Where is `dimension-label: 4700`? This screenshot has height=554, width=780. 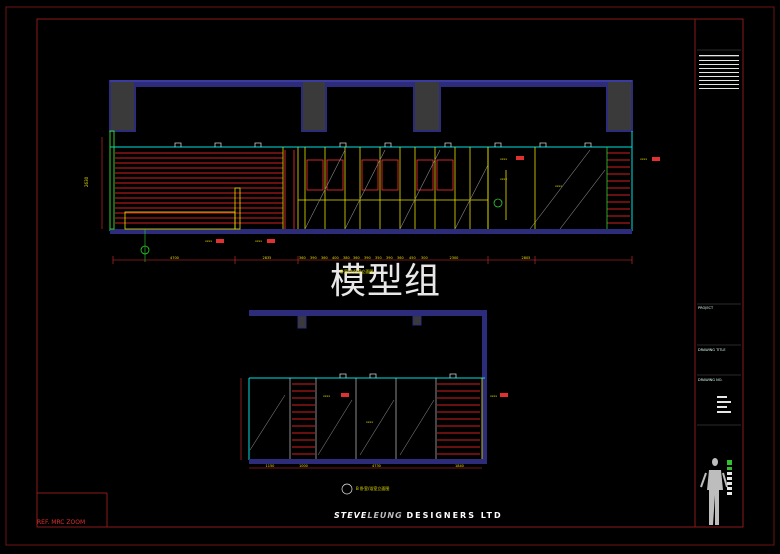
dimension-label: 4700 is located at coordinates (174, 258).